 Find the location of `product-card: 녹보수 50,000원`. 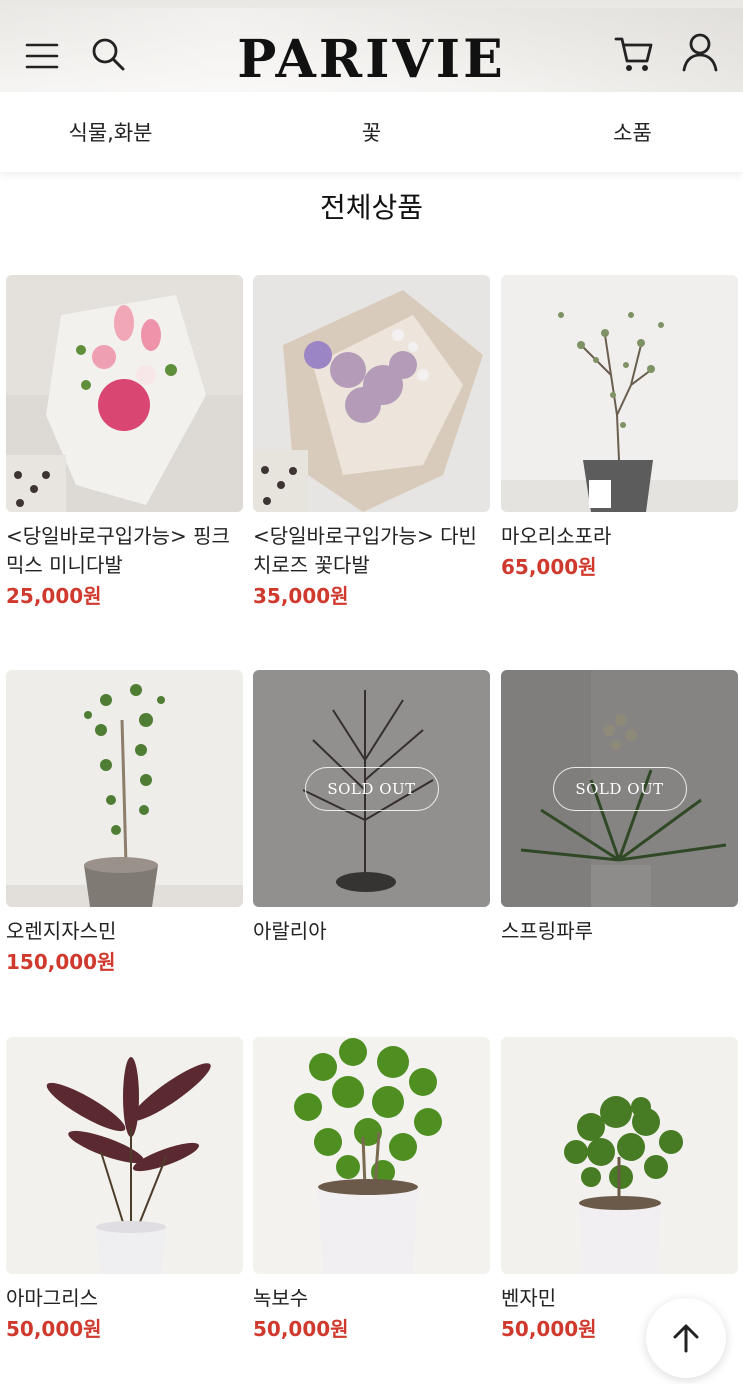

product-card: 녹보수 50,000원 is located at coordinates (371, 1190).